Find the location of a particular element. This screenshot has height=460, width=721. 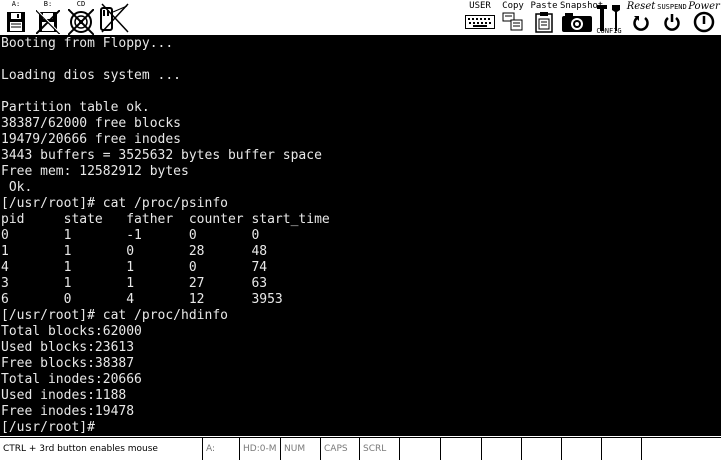

terminal-line: Ok. is located at coordinates (17, 187).